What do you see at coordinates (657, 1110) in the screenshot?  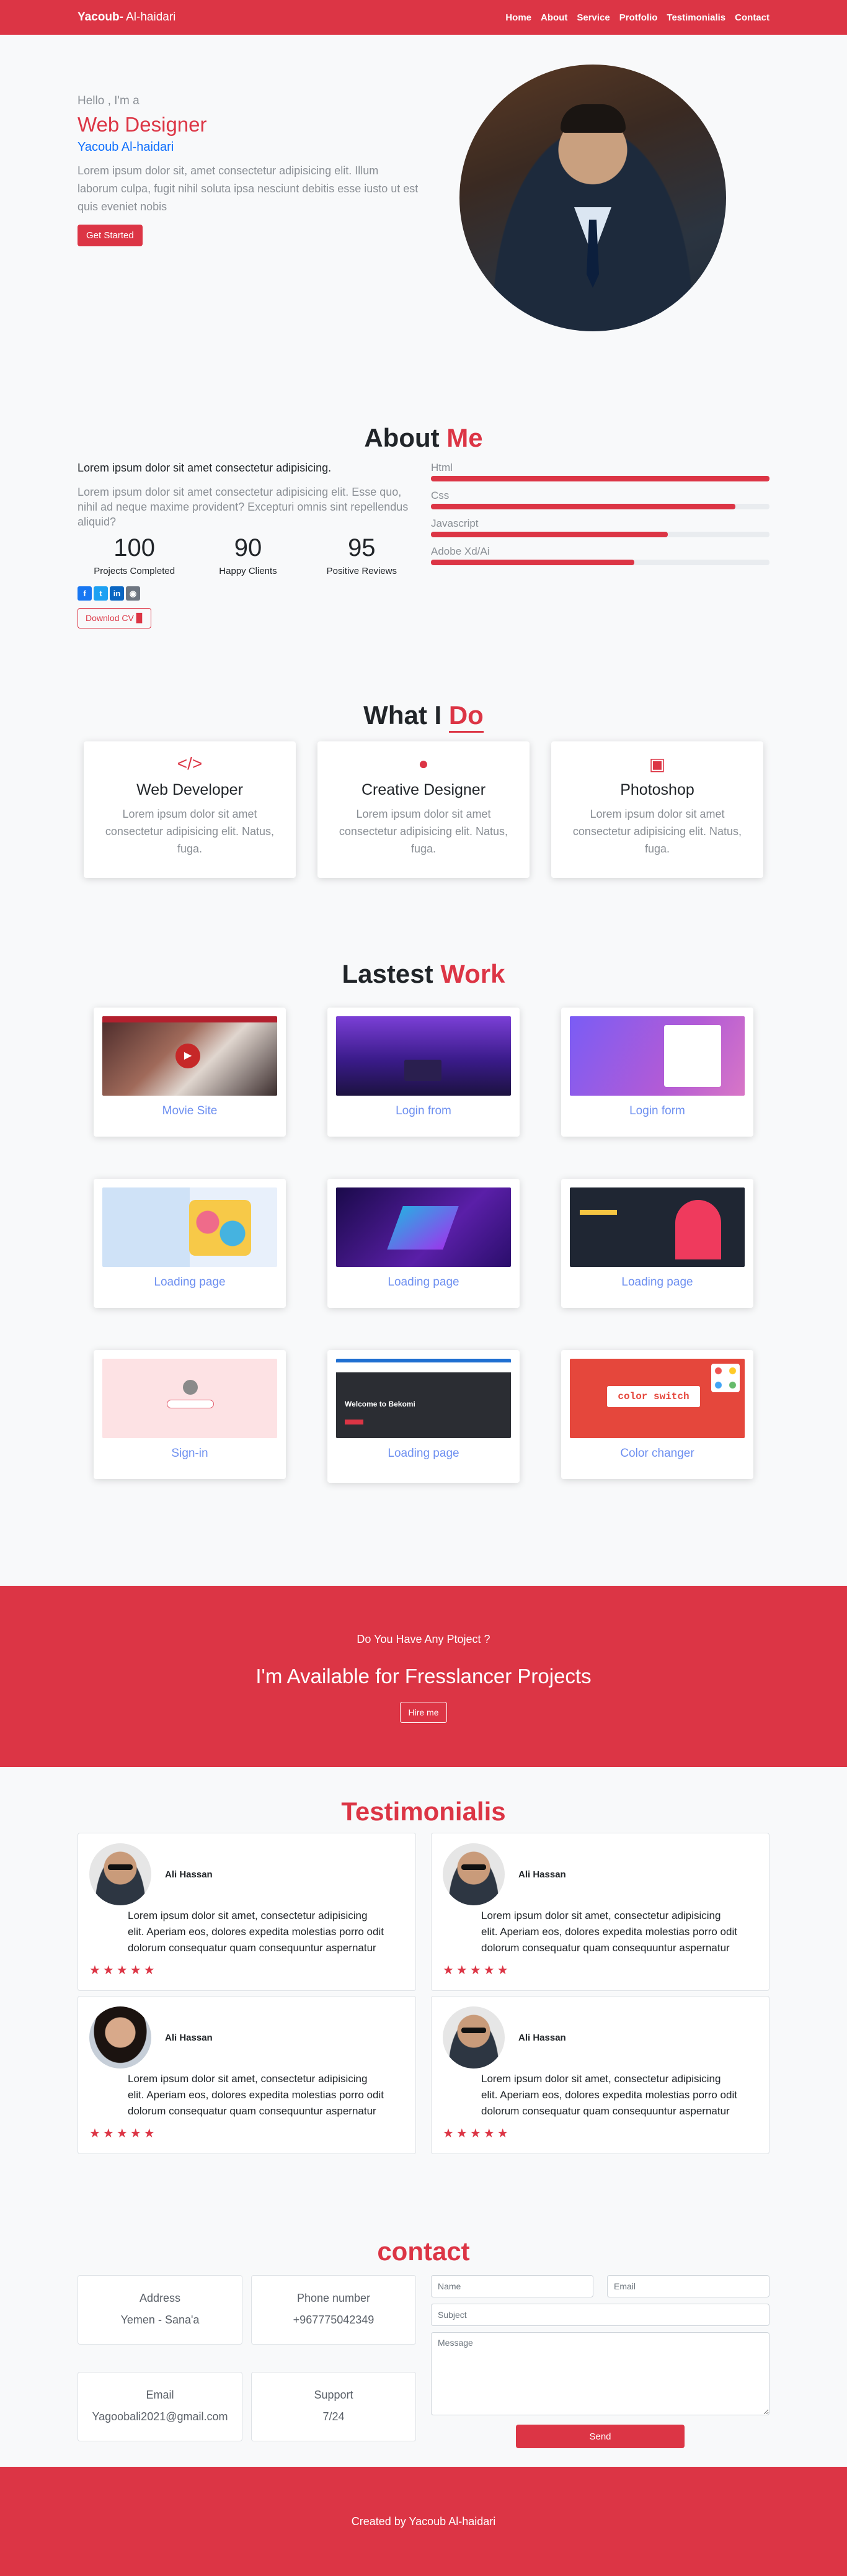 I see `portfolio-title-text: Login form` at bounding box center [657, 1110].